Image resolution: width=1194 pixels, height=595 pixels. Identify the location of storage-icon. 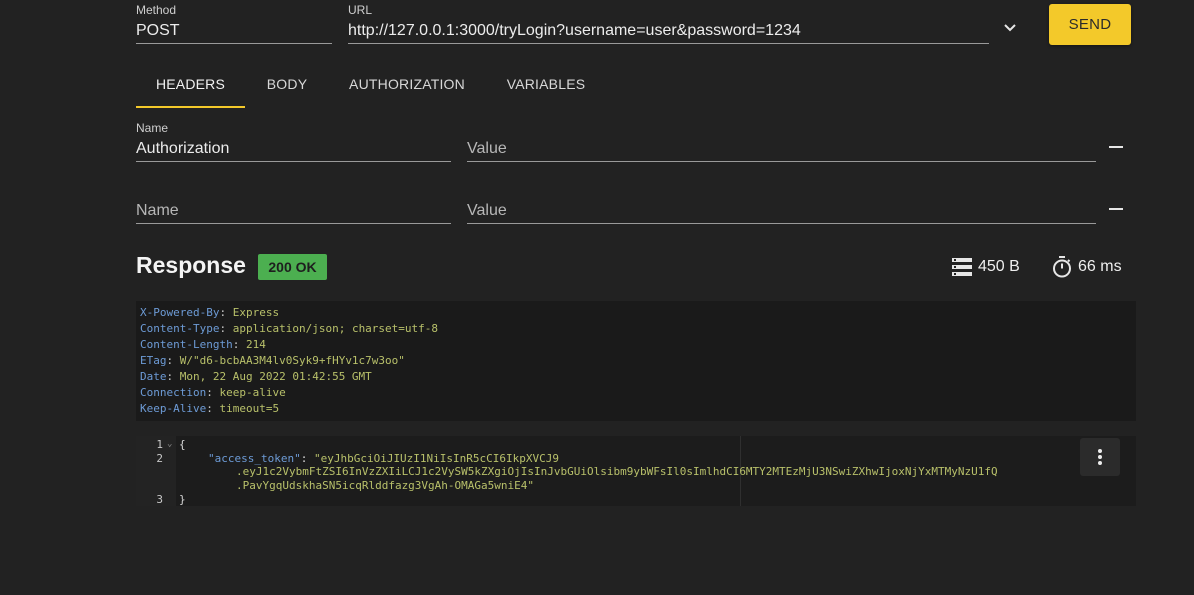
(962, 267).